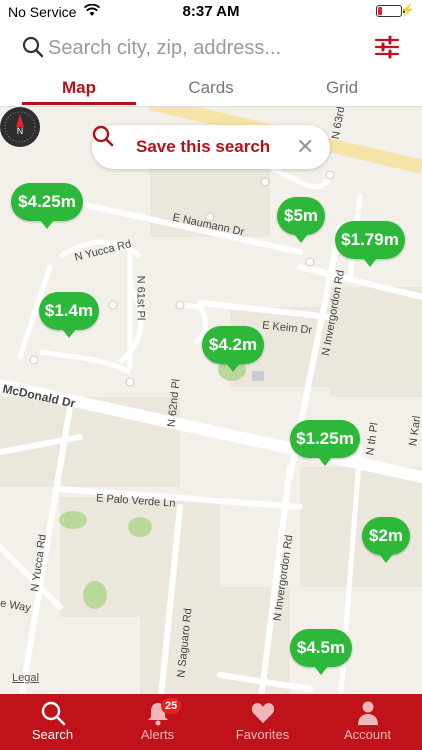  Describe the element at coordinates (386, 540) in the screenshot. I see `price-pin: $2m` at that location.